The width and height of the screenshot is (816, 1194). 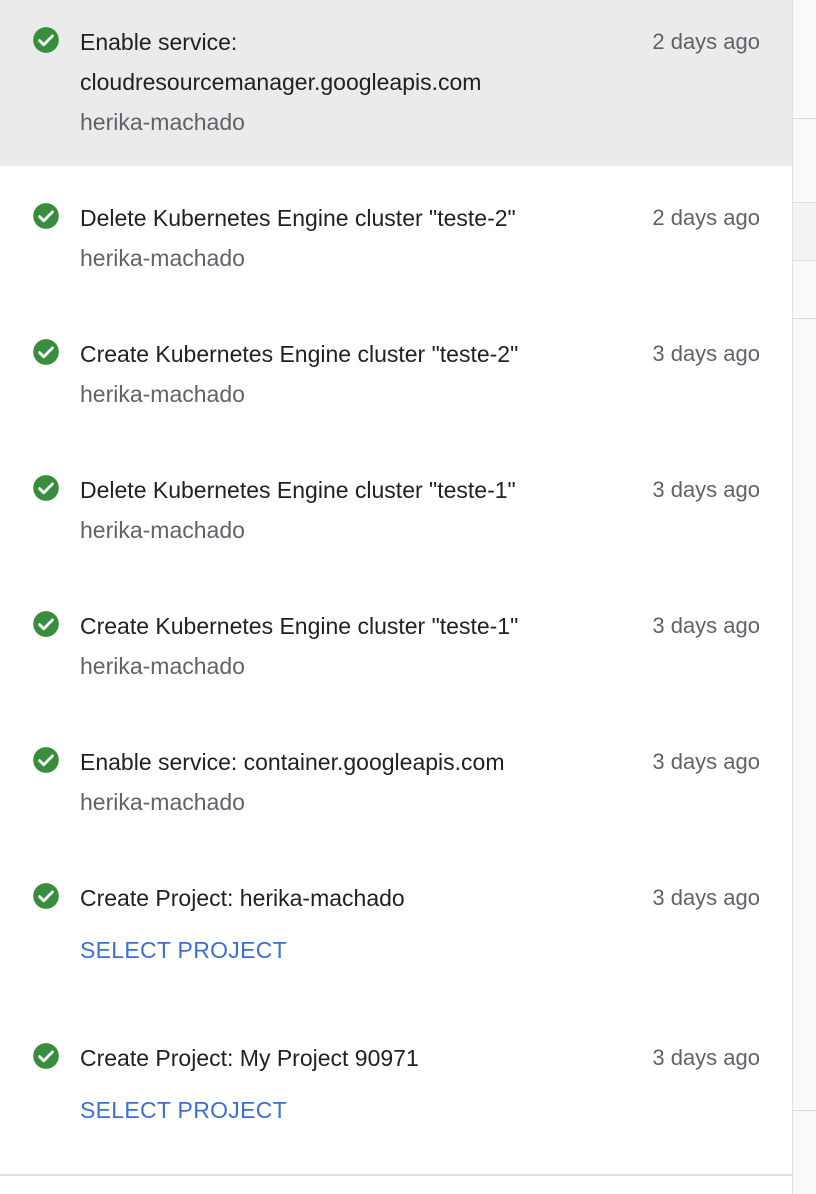 I want to click on activity-title: Create Project: My Project 90971, so click(x=249, y=1058).